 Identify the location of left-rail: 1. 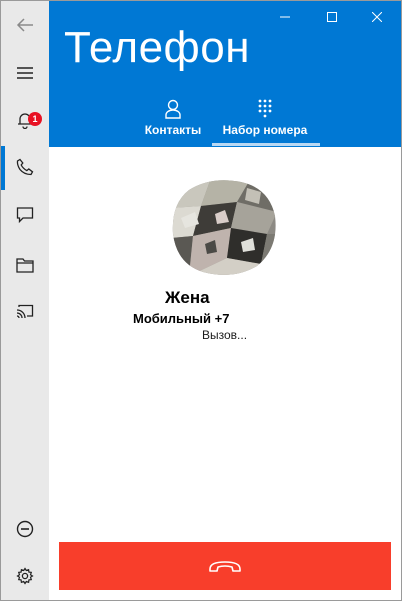
(25, 300).